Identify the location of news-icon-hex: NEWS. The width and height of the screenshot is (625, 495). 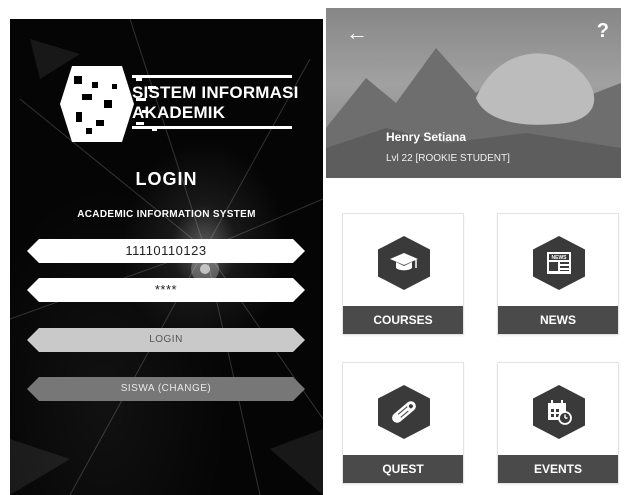
(559, 263).